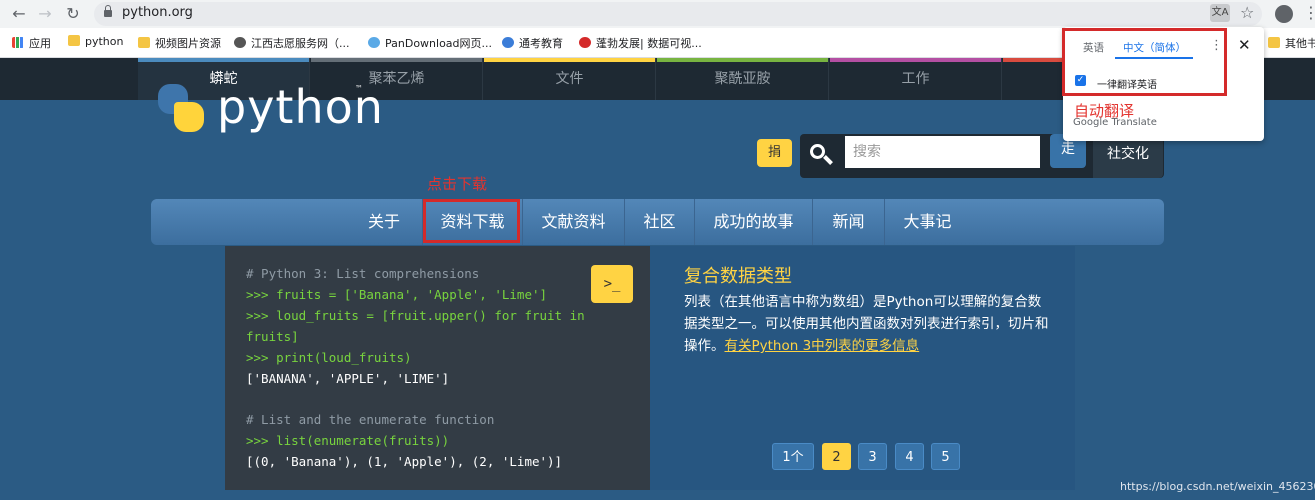 The width and height of the screenshot is (1315, 500). I want to click on main-navigation: 关于 资料下载 文献资料 社区 成功的故事 新闻 大事记, so click(657, 222).